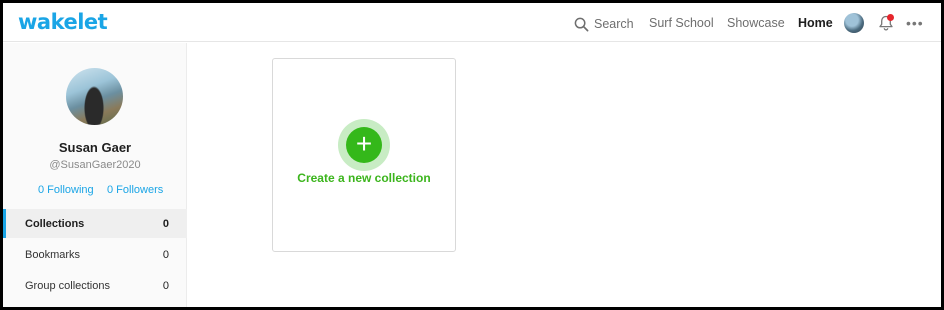 The height and width of the screenshot is (310, 944). What do you see at coordinates (614, 24) in the screenshot?
I see `search-label: Search` at bounding box center [614, 24].